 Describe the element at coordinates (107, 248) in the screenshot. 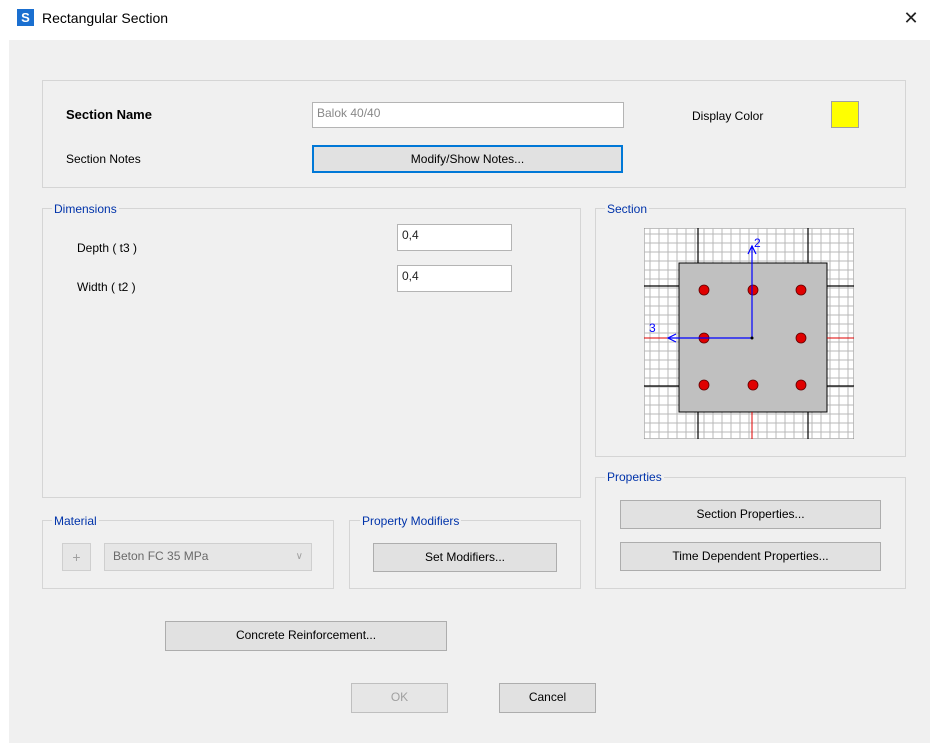

I see `depth-label: Depth ( t3 )` at that location.